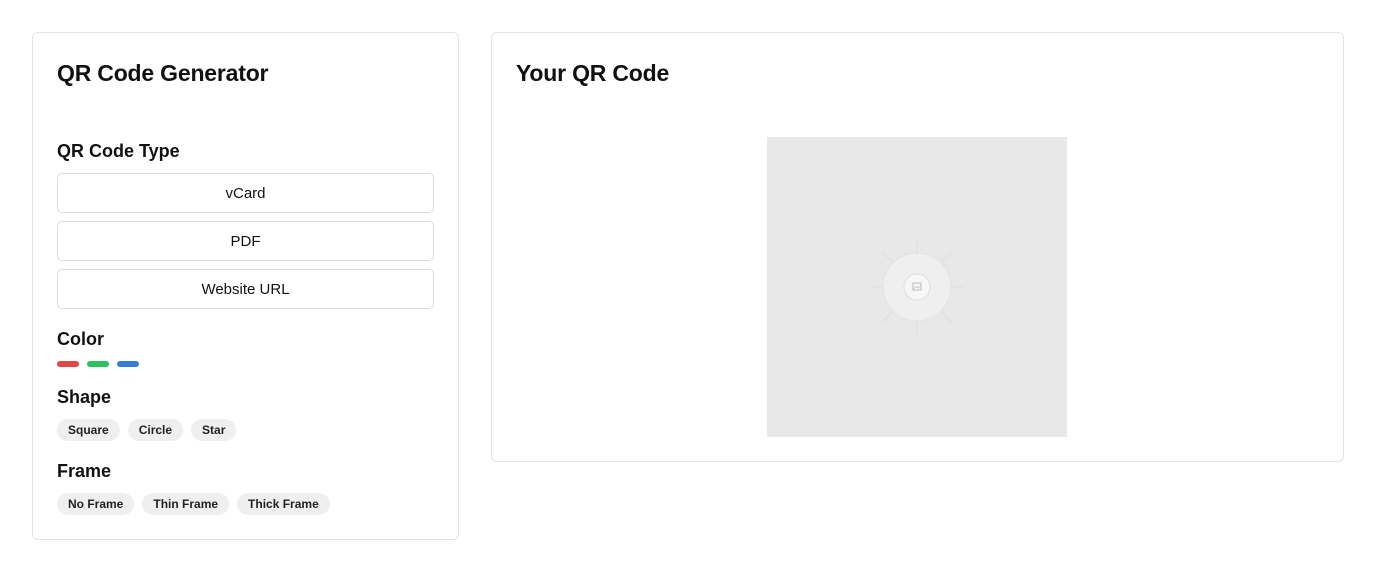  Describe the element at coordinates (283, 504) in the screenshot. I see `frame-option-thick: Thick Frame` at that location.